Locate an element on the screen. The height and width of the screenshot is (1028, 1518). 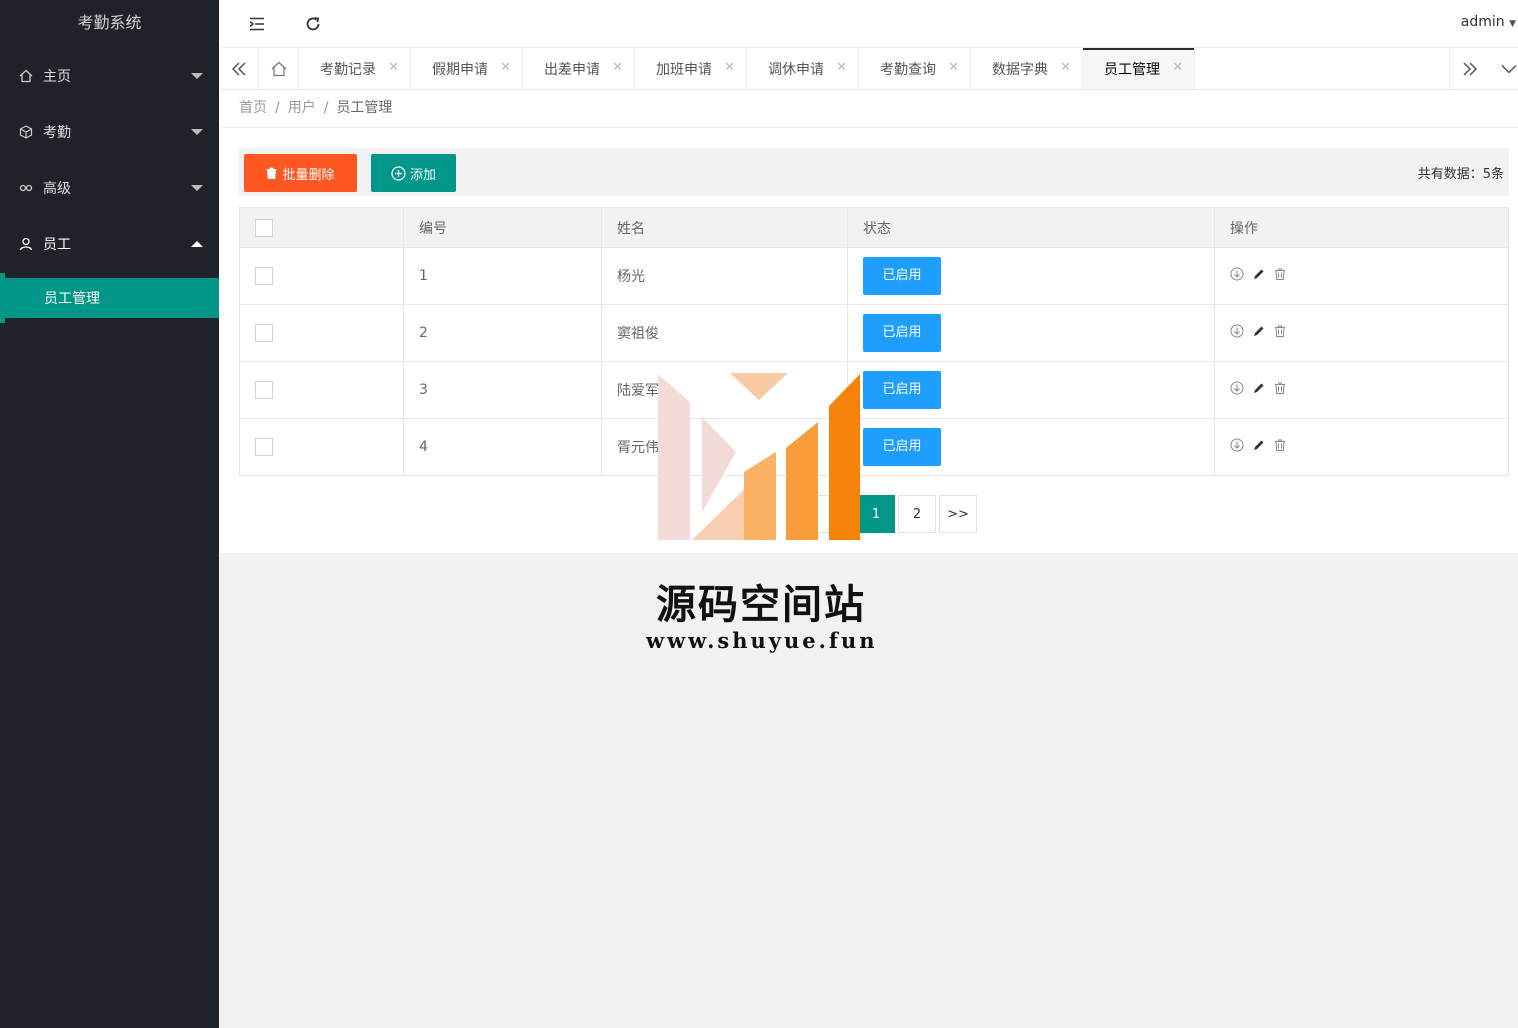
menu-fold-icon is located at coordinates (257, 24).